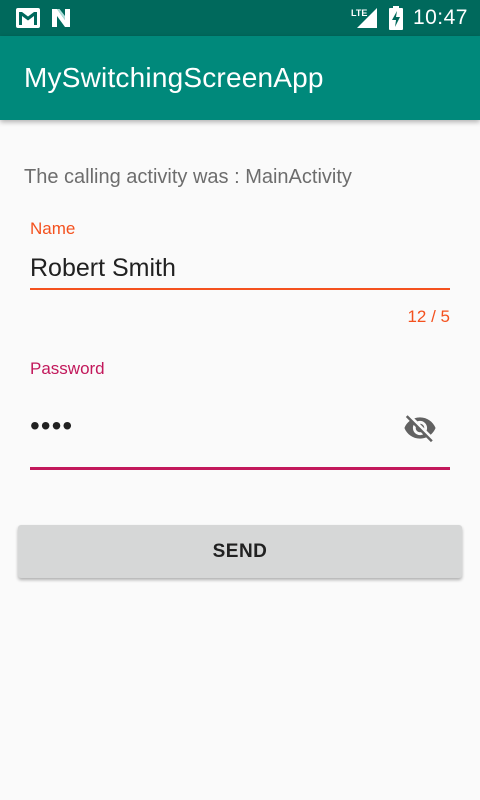 This screenshot has height=800, width=480. Describe the element at coordinates (53, 228) in the screenshot. I see `name-field-label: Name` at that location.